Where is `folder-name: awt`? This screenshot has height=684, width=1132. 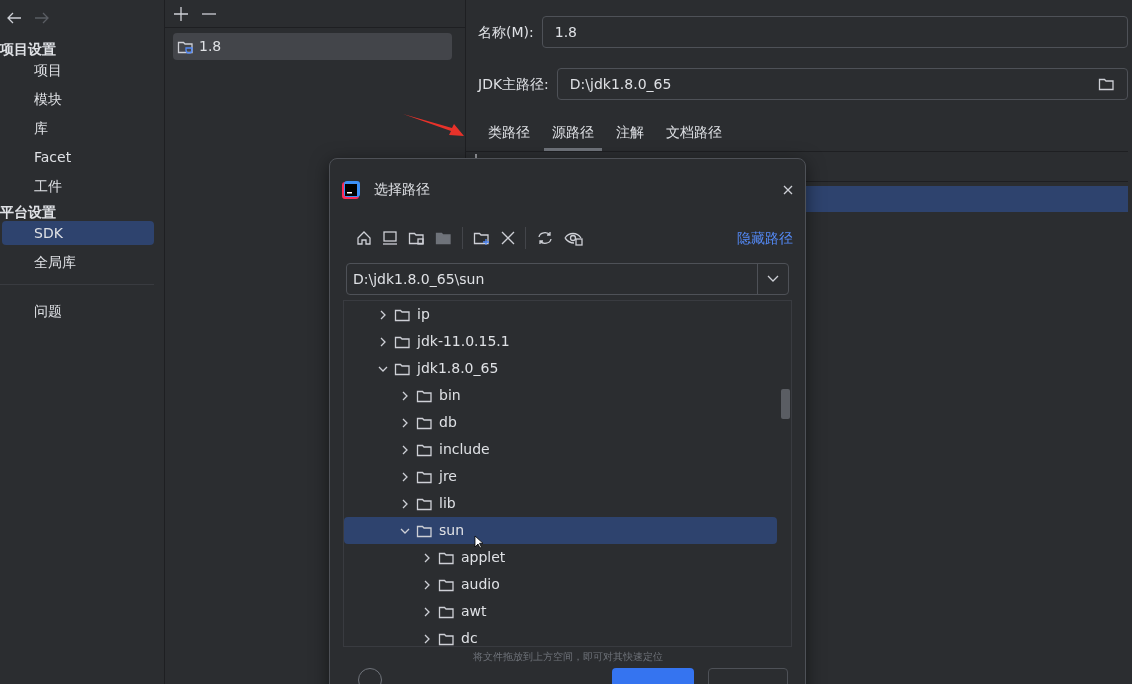 folder-name: awt is located at coordinates (474, 611).